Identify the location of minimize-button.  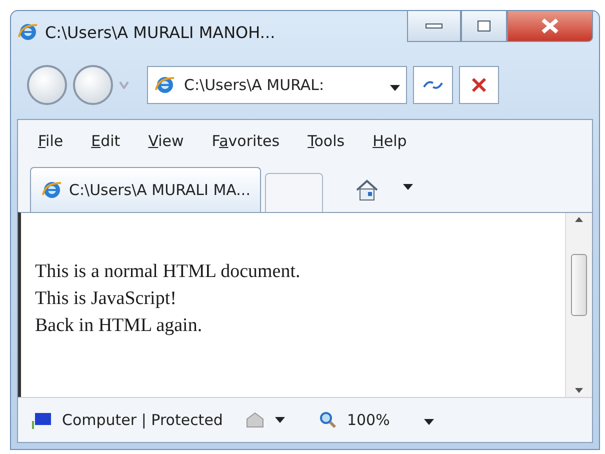
(434, 26).